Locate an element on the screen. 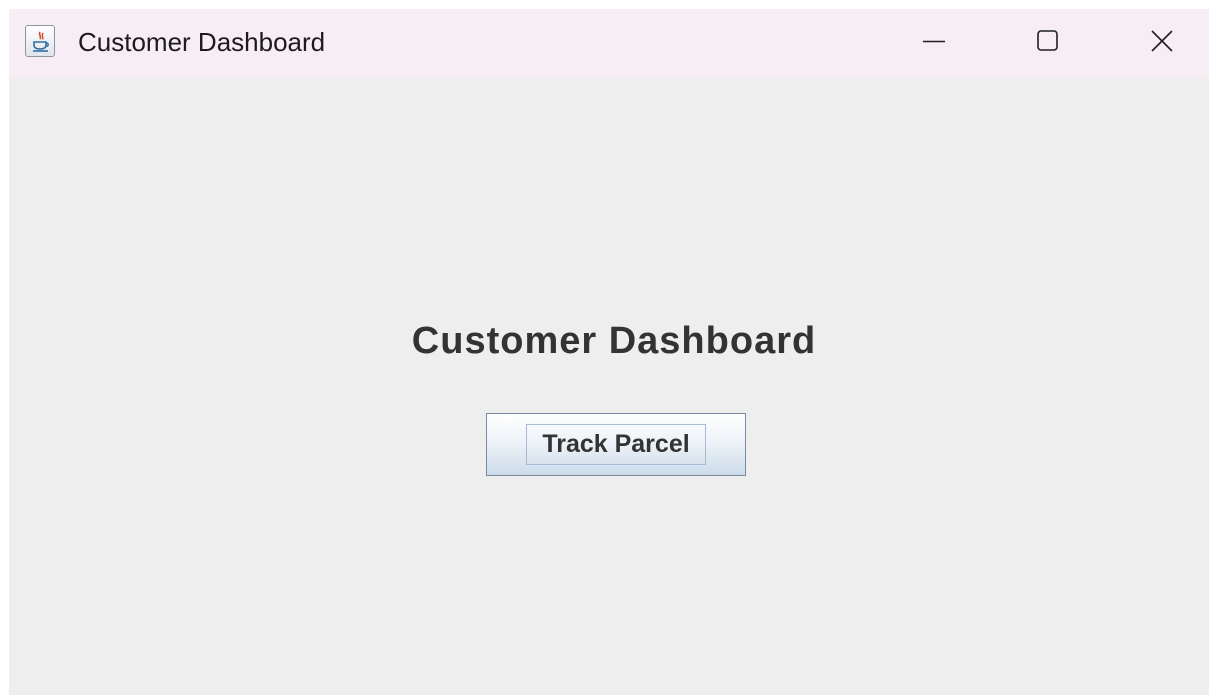  maximize-icon is located at coordinates (1047, 40).